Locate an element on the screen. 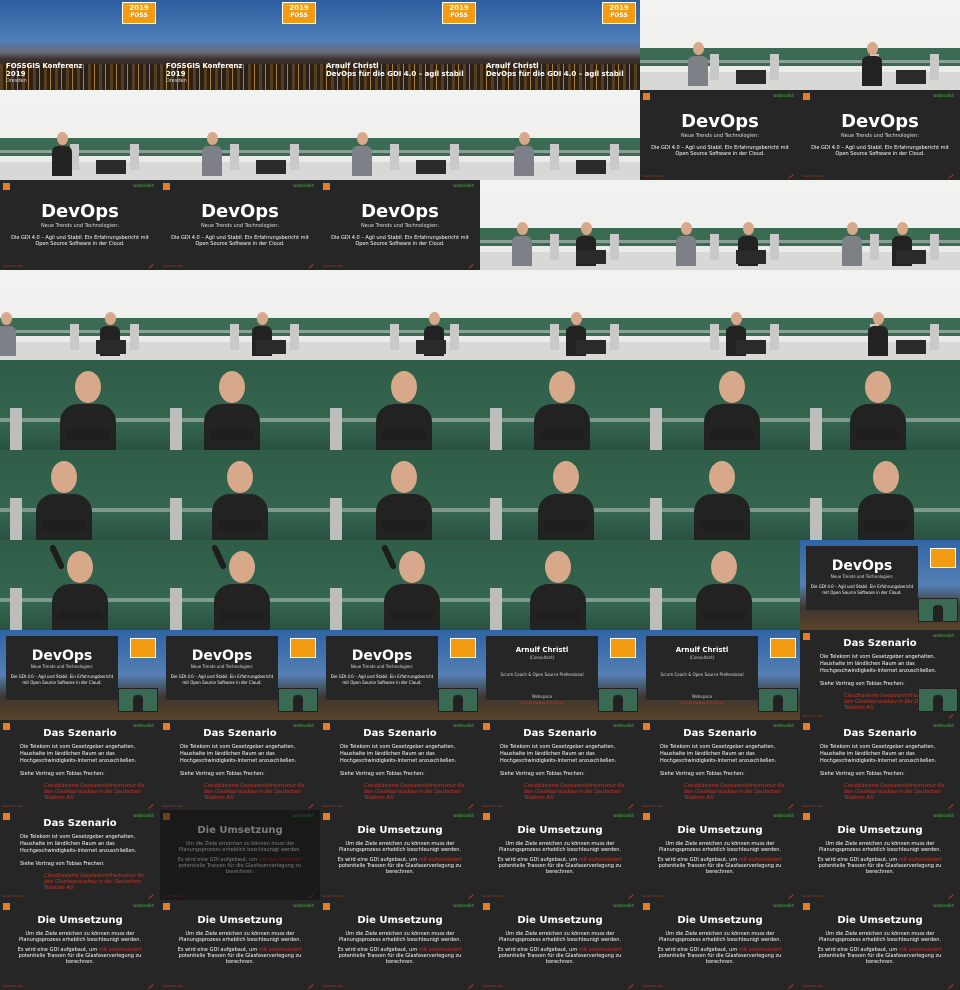  video-frame-1: 2019 FOSS FOSSGIS Konferenz 2019 Dresden is located at coordinates (80, 45).